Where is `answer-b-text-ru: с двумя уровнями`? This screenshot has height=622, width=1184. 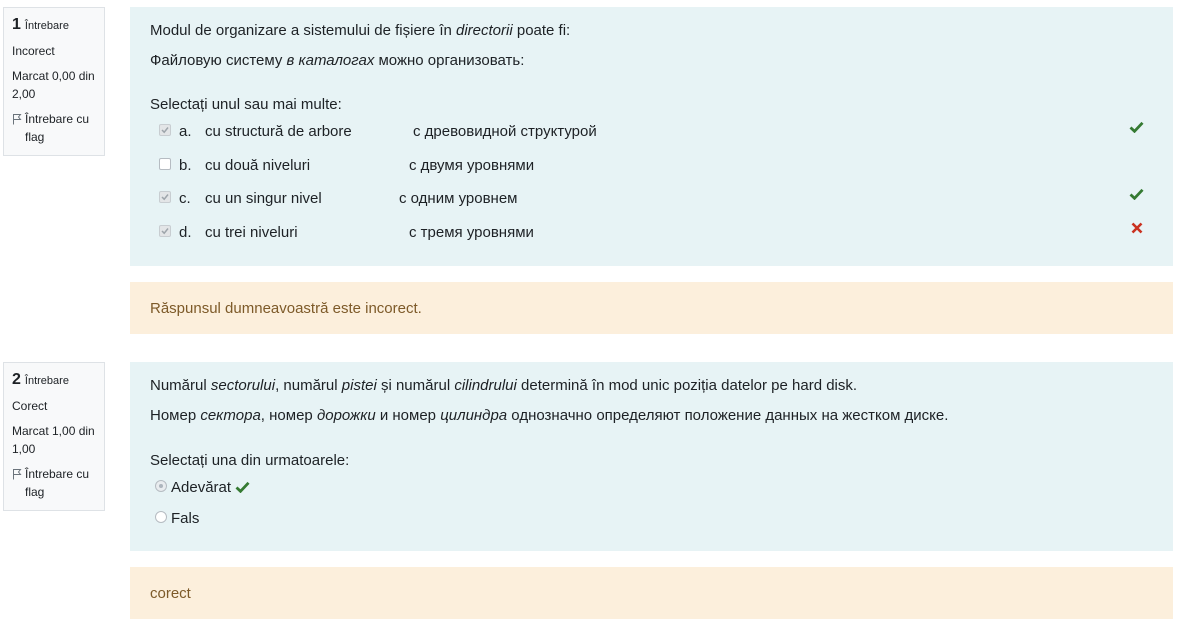
answer-b-text-ru: с двумя уровнями is located at coordinates (472, 165).